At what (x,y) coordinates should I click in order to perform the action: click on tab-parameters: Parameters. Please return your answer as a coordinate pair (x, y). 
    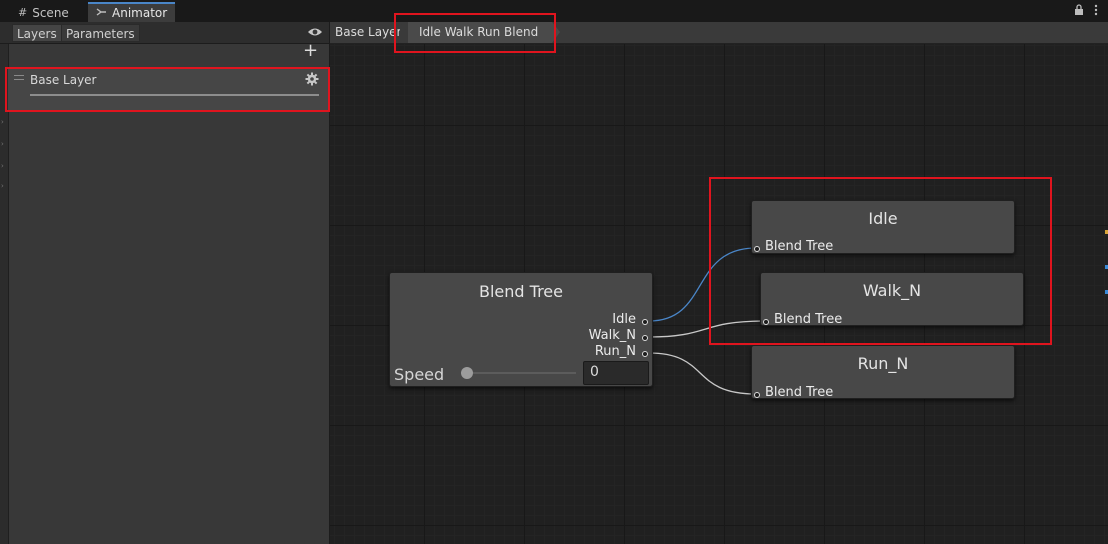
    Looking at the image, I should click on (100, 33).